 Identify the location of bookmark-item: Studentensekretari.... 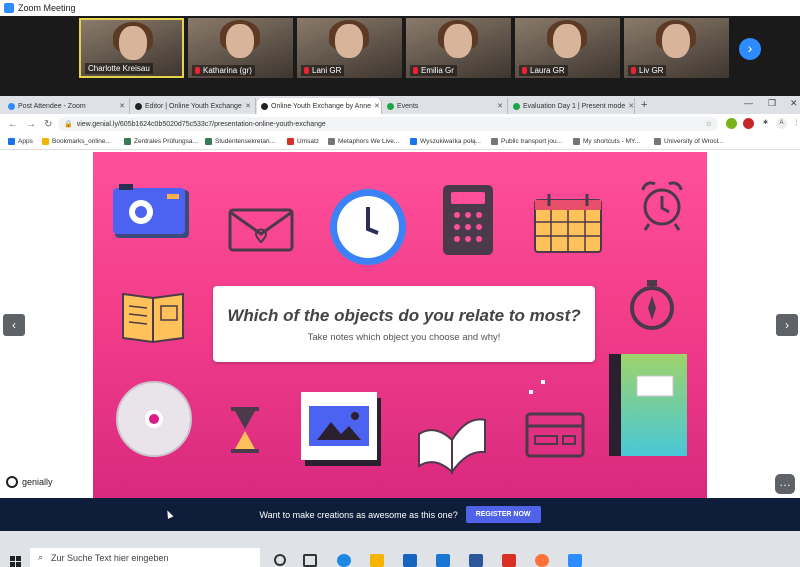
(240, 141).